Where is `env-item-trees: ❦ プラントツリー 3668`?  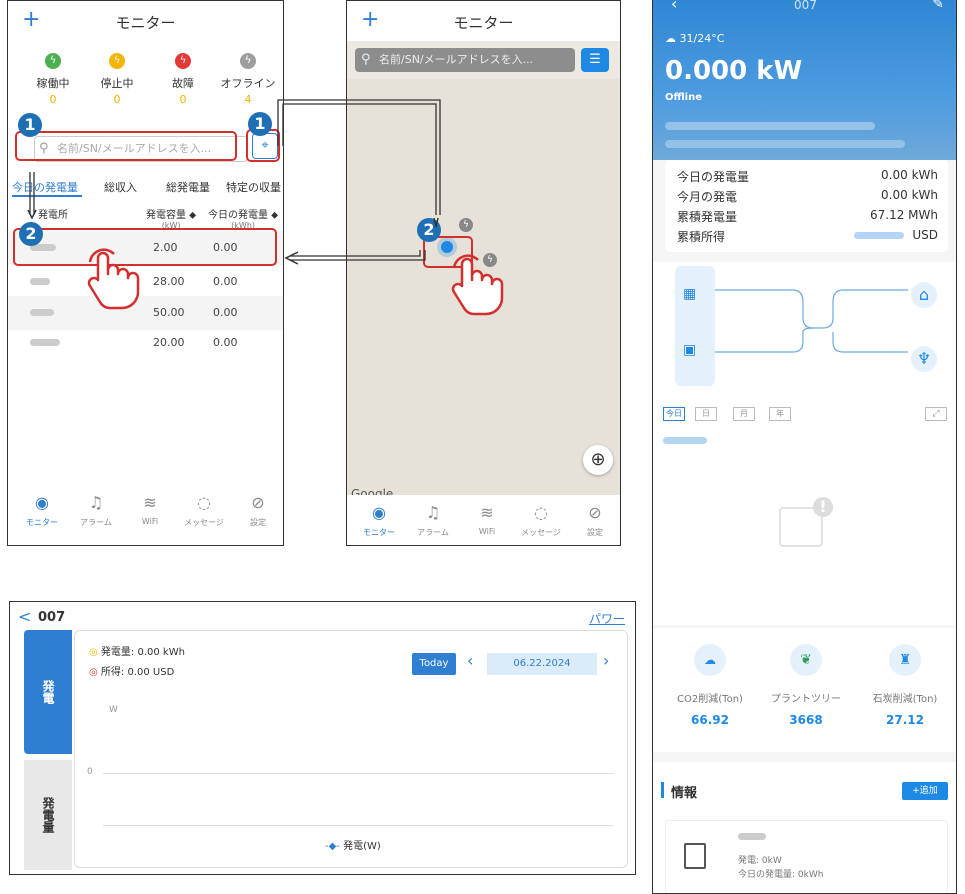
env-item-trees: ❦ プラントツリー 3668 is located at coordinates (806, 685).